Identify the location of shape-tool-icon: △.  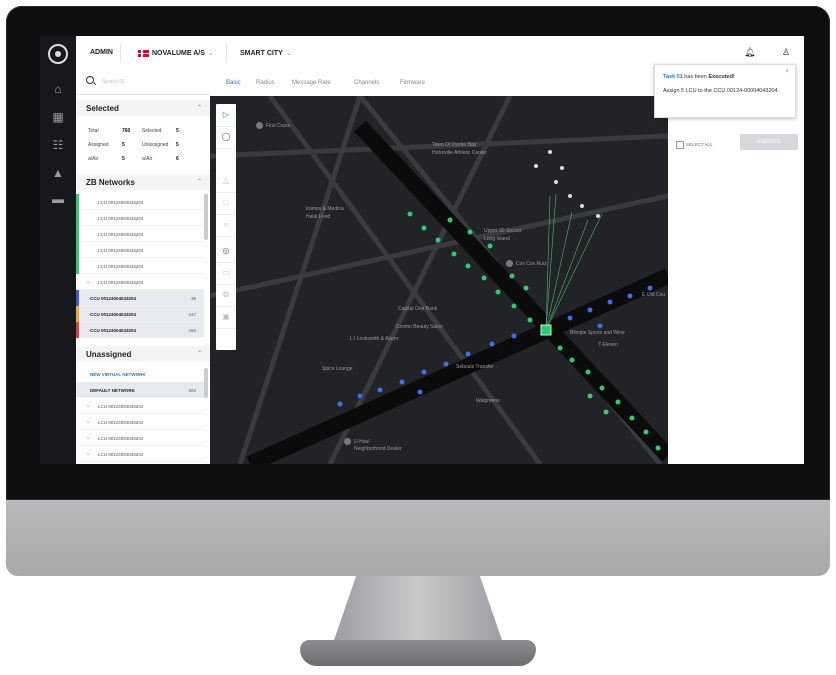
(226, 181).